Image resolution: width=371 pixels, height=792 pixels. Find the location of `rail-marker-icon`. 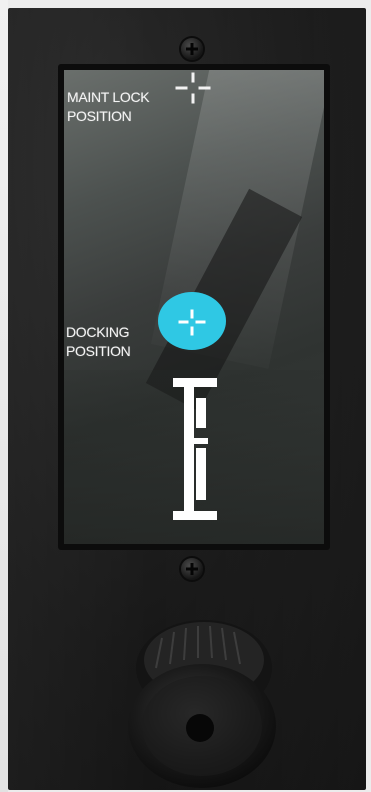

rail-marker-icon is located at coordinates (195, 449).